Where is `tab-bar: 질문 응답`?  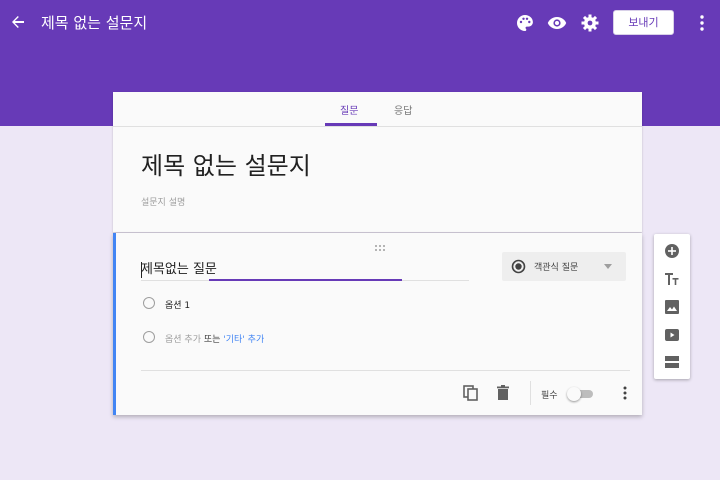
tab-bar: 질문 응답 is located at coordinates (377, 109).